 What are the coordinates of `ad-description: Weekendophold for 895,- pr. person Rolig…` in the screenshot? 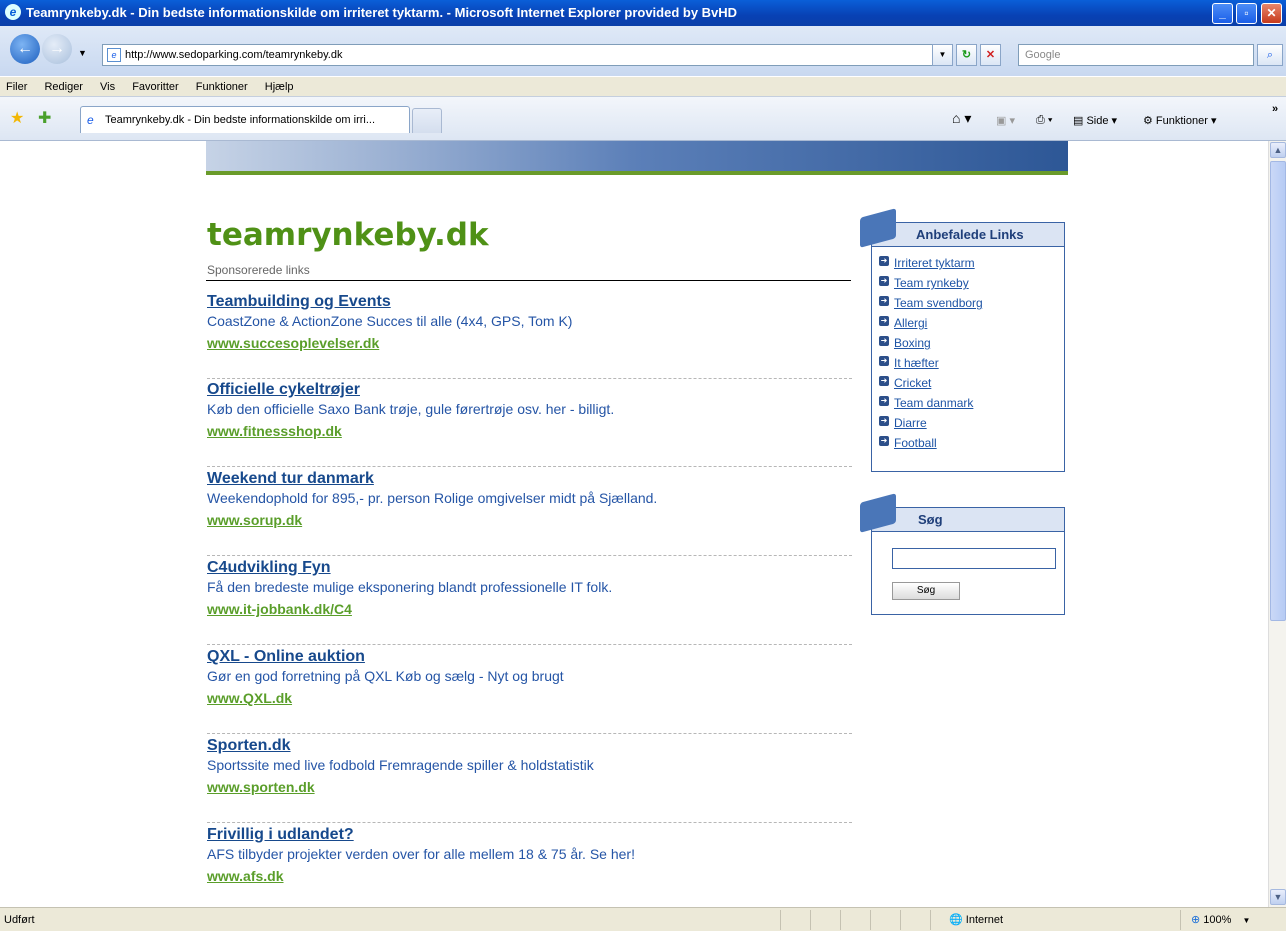 It's located at (432, 498).